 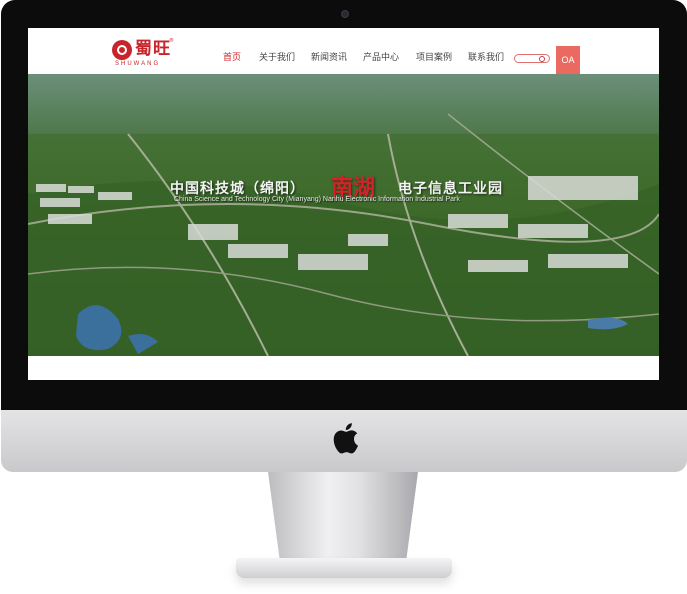 I want to click on apple-logo-icon, so click(x=345, y=438).